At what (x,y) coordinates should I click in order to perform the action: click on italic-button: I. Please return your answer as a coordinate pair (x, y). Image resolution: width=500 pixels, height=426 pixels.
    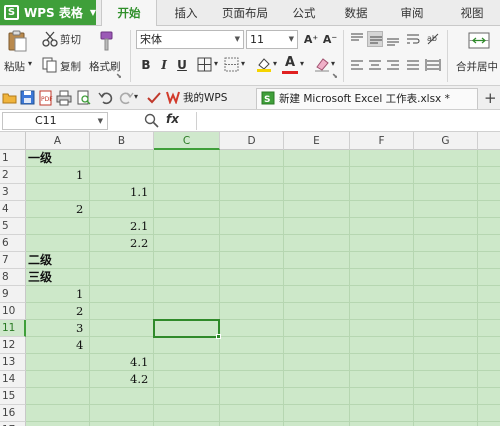
    Looking at the image, I should click on (164, 65).